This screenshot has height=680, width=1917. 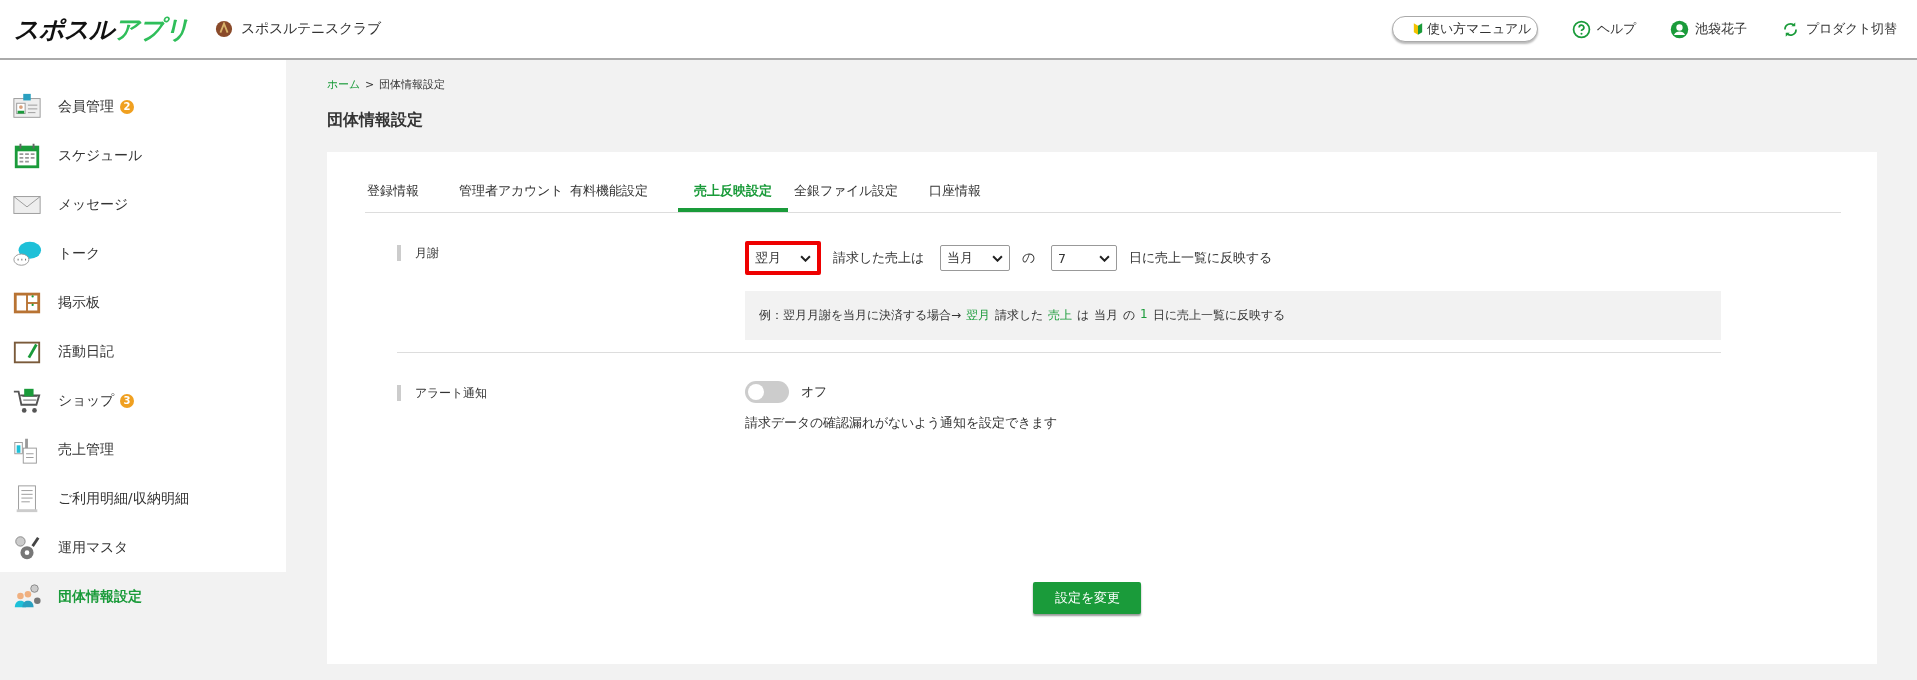 I want to click on dropdown: 翌月, so click(x=783, y=258).